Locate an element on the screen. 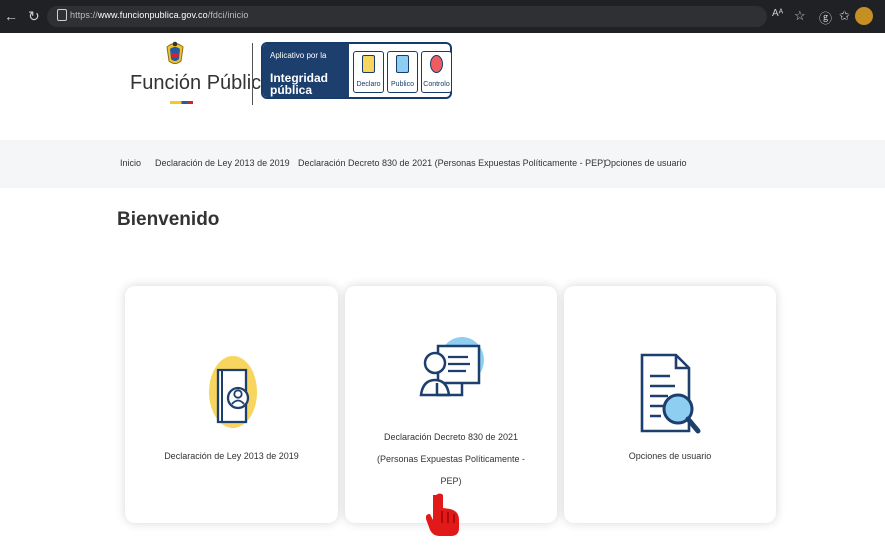 Image resolution: width=885 pixels, height=560 pixels. refresh-icon: ↻ is located at coordinates (34, 16).